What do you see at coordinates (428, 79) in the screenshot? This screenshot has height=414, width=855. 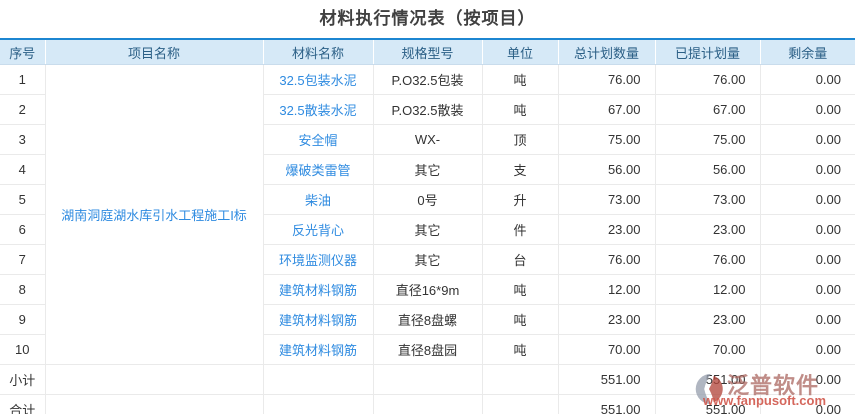 I see `spec-cell: P.O32.5包装` at bounding box center [428, 79].